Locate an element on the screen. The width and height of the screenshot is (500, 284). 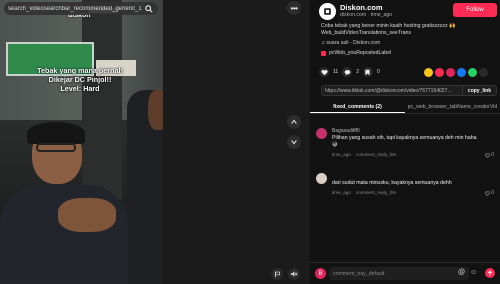
report-button is located at coordinates (277, 274).